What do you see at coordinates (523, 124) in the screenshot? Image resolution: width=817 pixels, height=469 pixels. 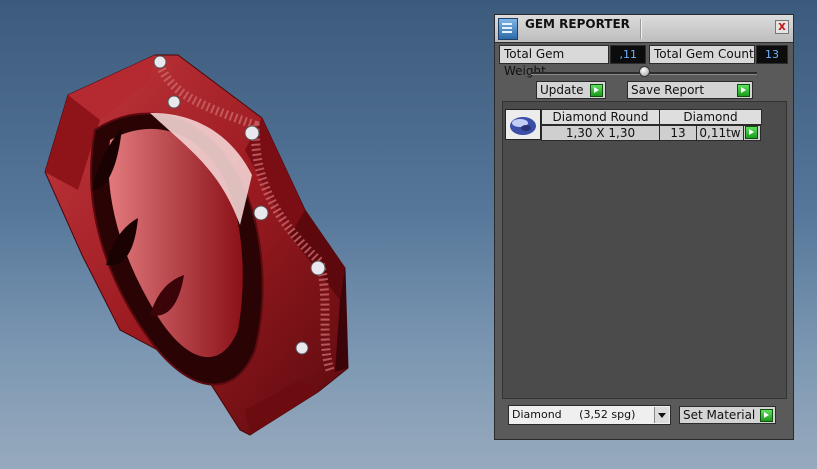 I see `diamond-round-icon` at bounding box center [523, 124].